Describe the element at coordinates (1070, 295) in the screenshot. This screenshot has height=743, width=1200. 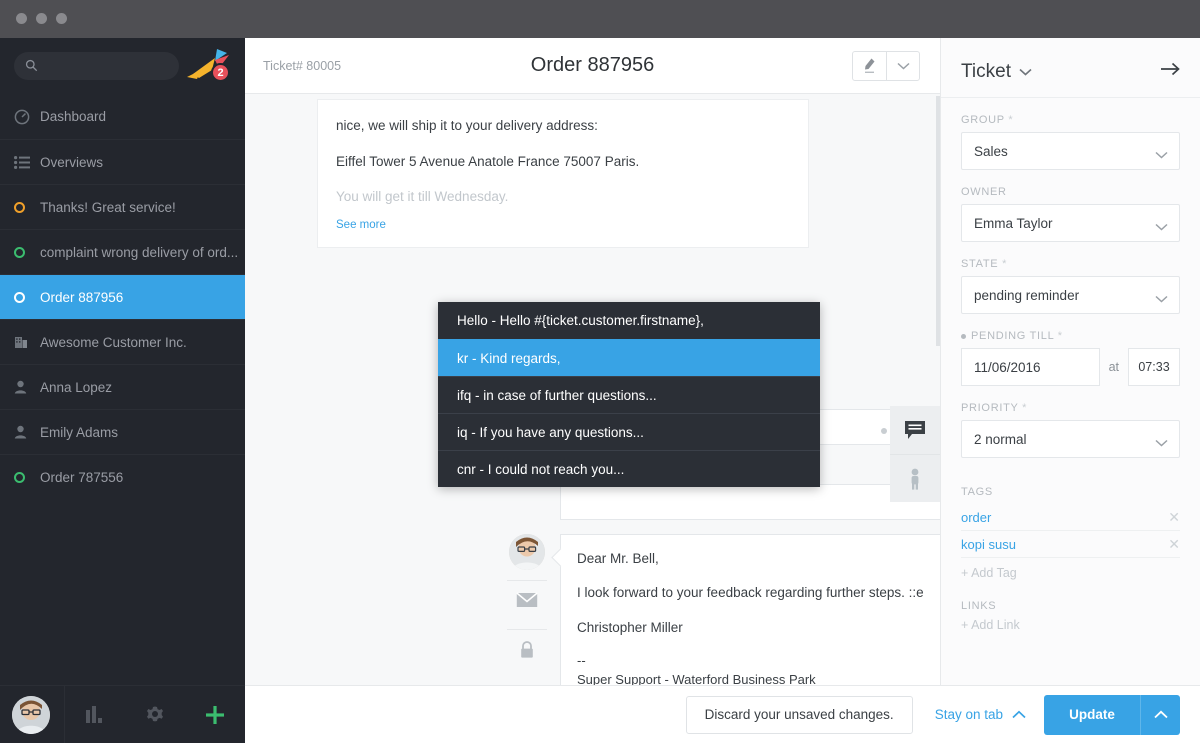
I see `state-select: pending reminder` at that location.